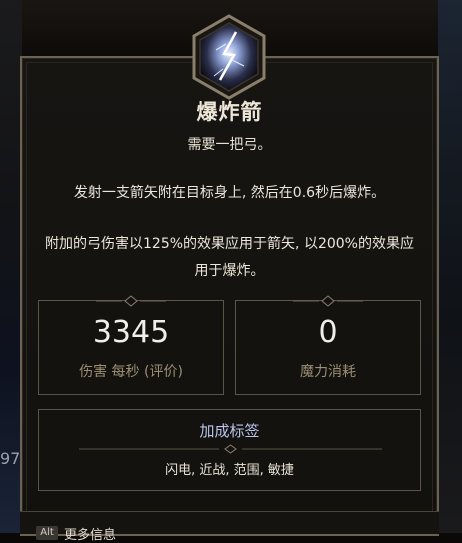 The height and width of the screenshot is (543, 462). I want to click on mana-cost-value: 0, so click(328, 332).